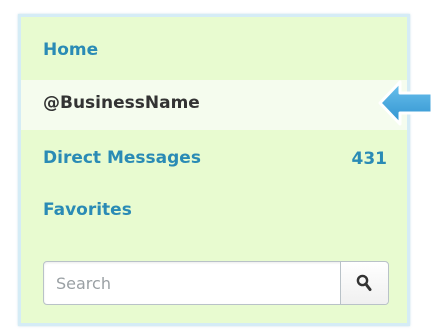 The image size is (433, 333). I want to click on nav-item-home: Home, so click(214, 52).